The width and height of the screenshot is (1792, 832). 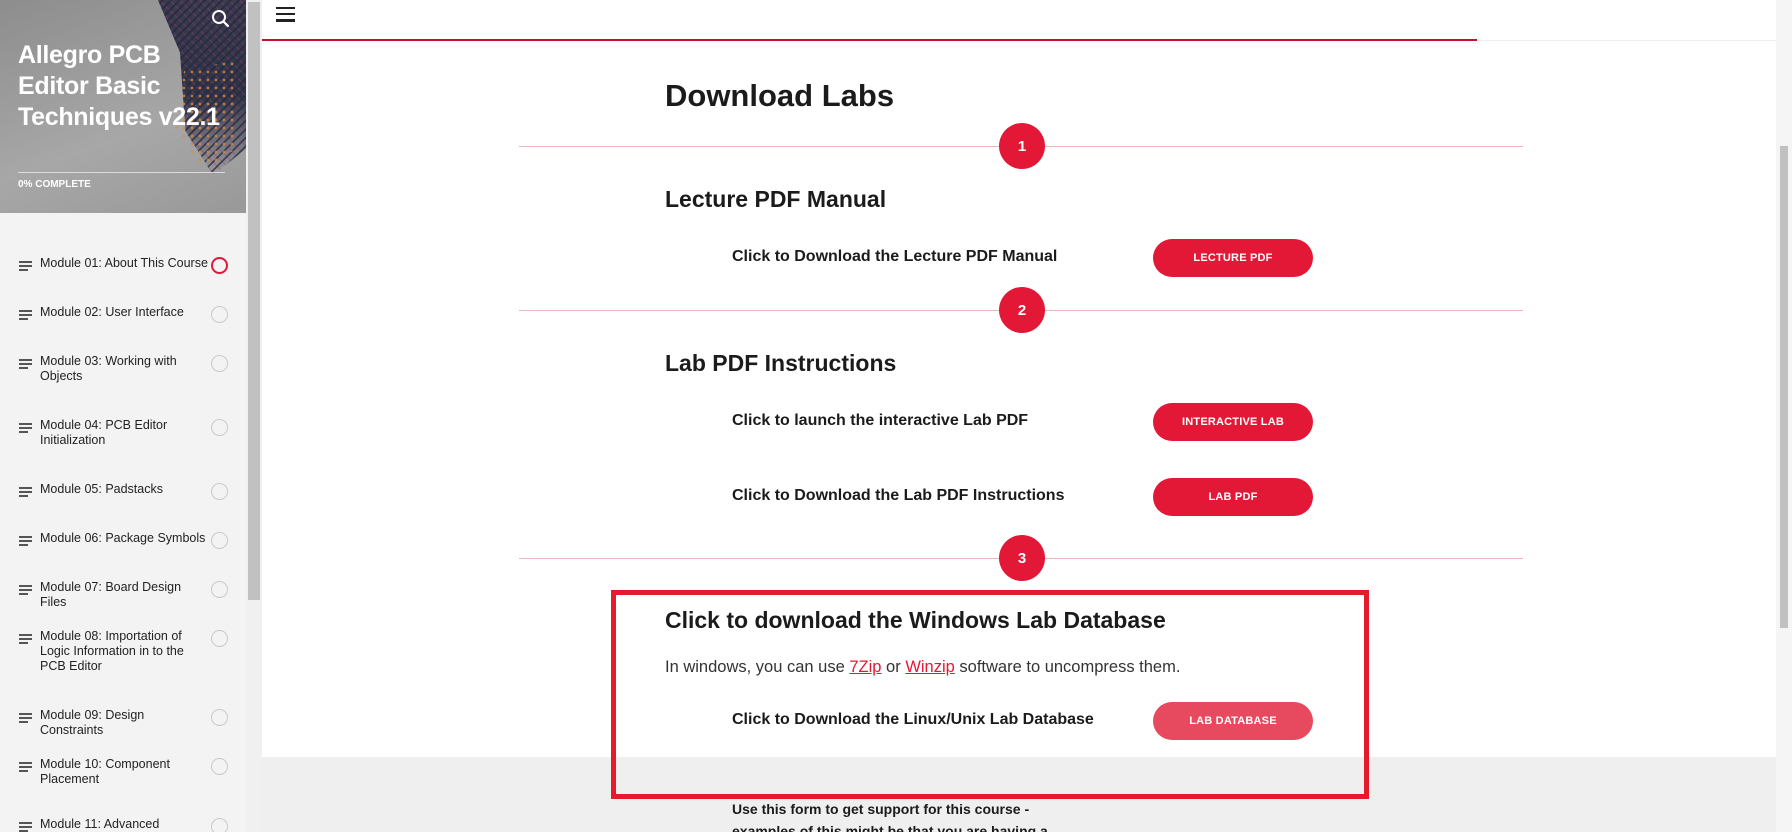 I want to click on search-icon, so click(x=221, y=19).